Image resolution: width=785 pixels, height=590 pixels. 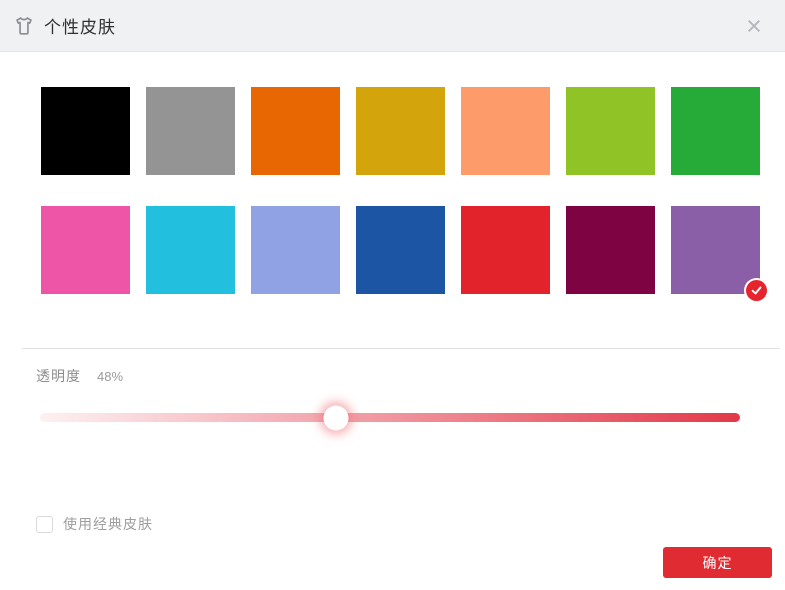 I want to click on confirm-button: 确定, so click(x=717, y=562).